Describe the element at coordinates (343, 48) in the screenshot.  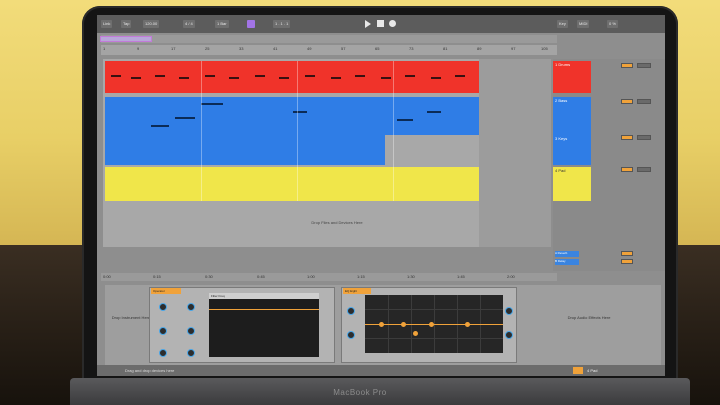
I see `ruler-label: 57` at that location.